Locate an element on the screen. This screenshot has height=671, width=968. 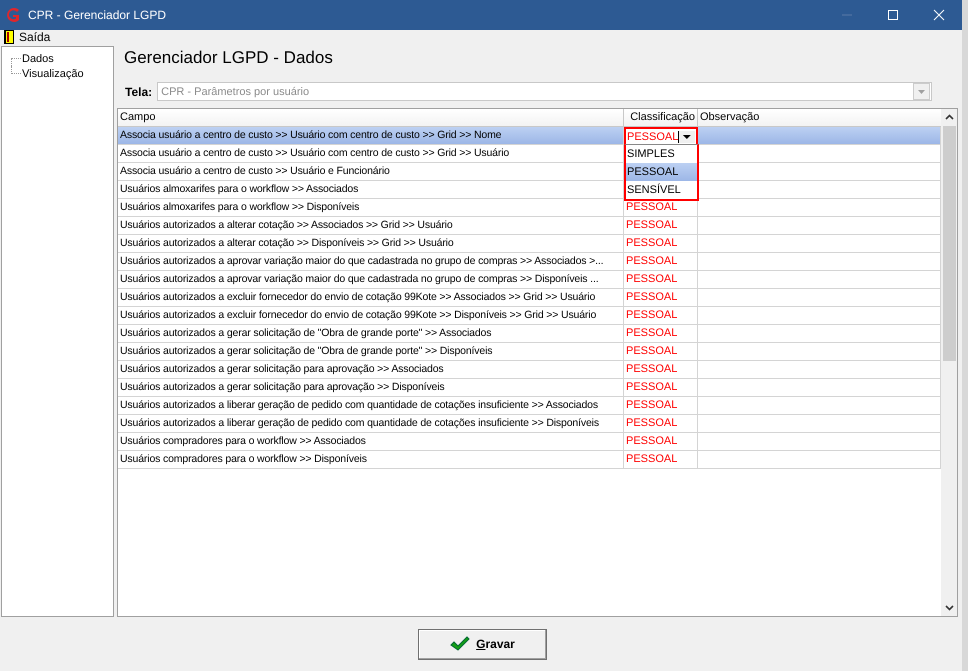
table-row: Usuários autorizados a alterar cotação >> Associados >> Grid >> Usuário PESSOAL is located at coordinates (529, 226).